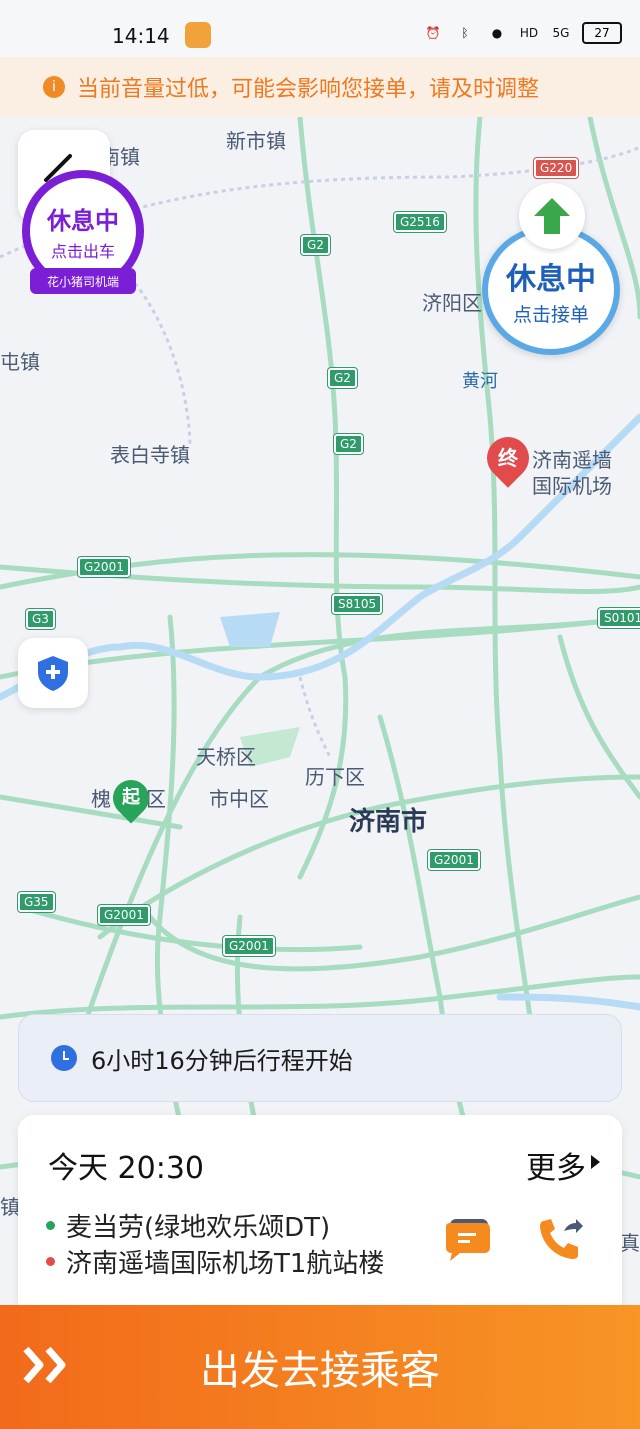  What do you see at coordinates (239, 799) in the screenshot?
I see `map-label-shizhong: 市中区` at bounding box center [239, 799].